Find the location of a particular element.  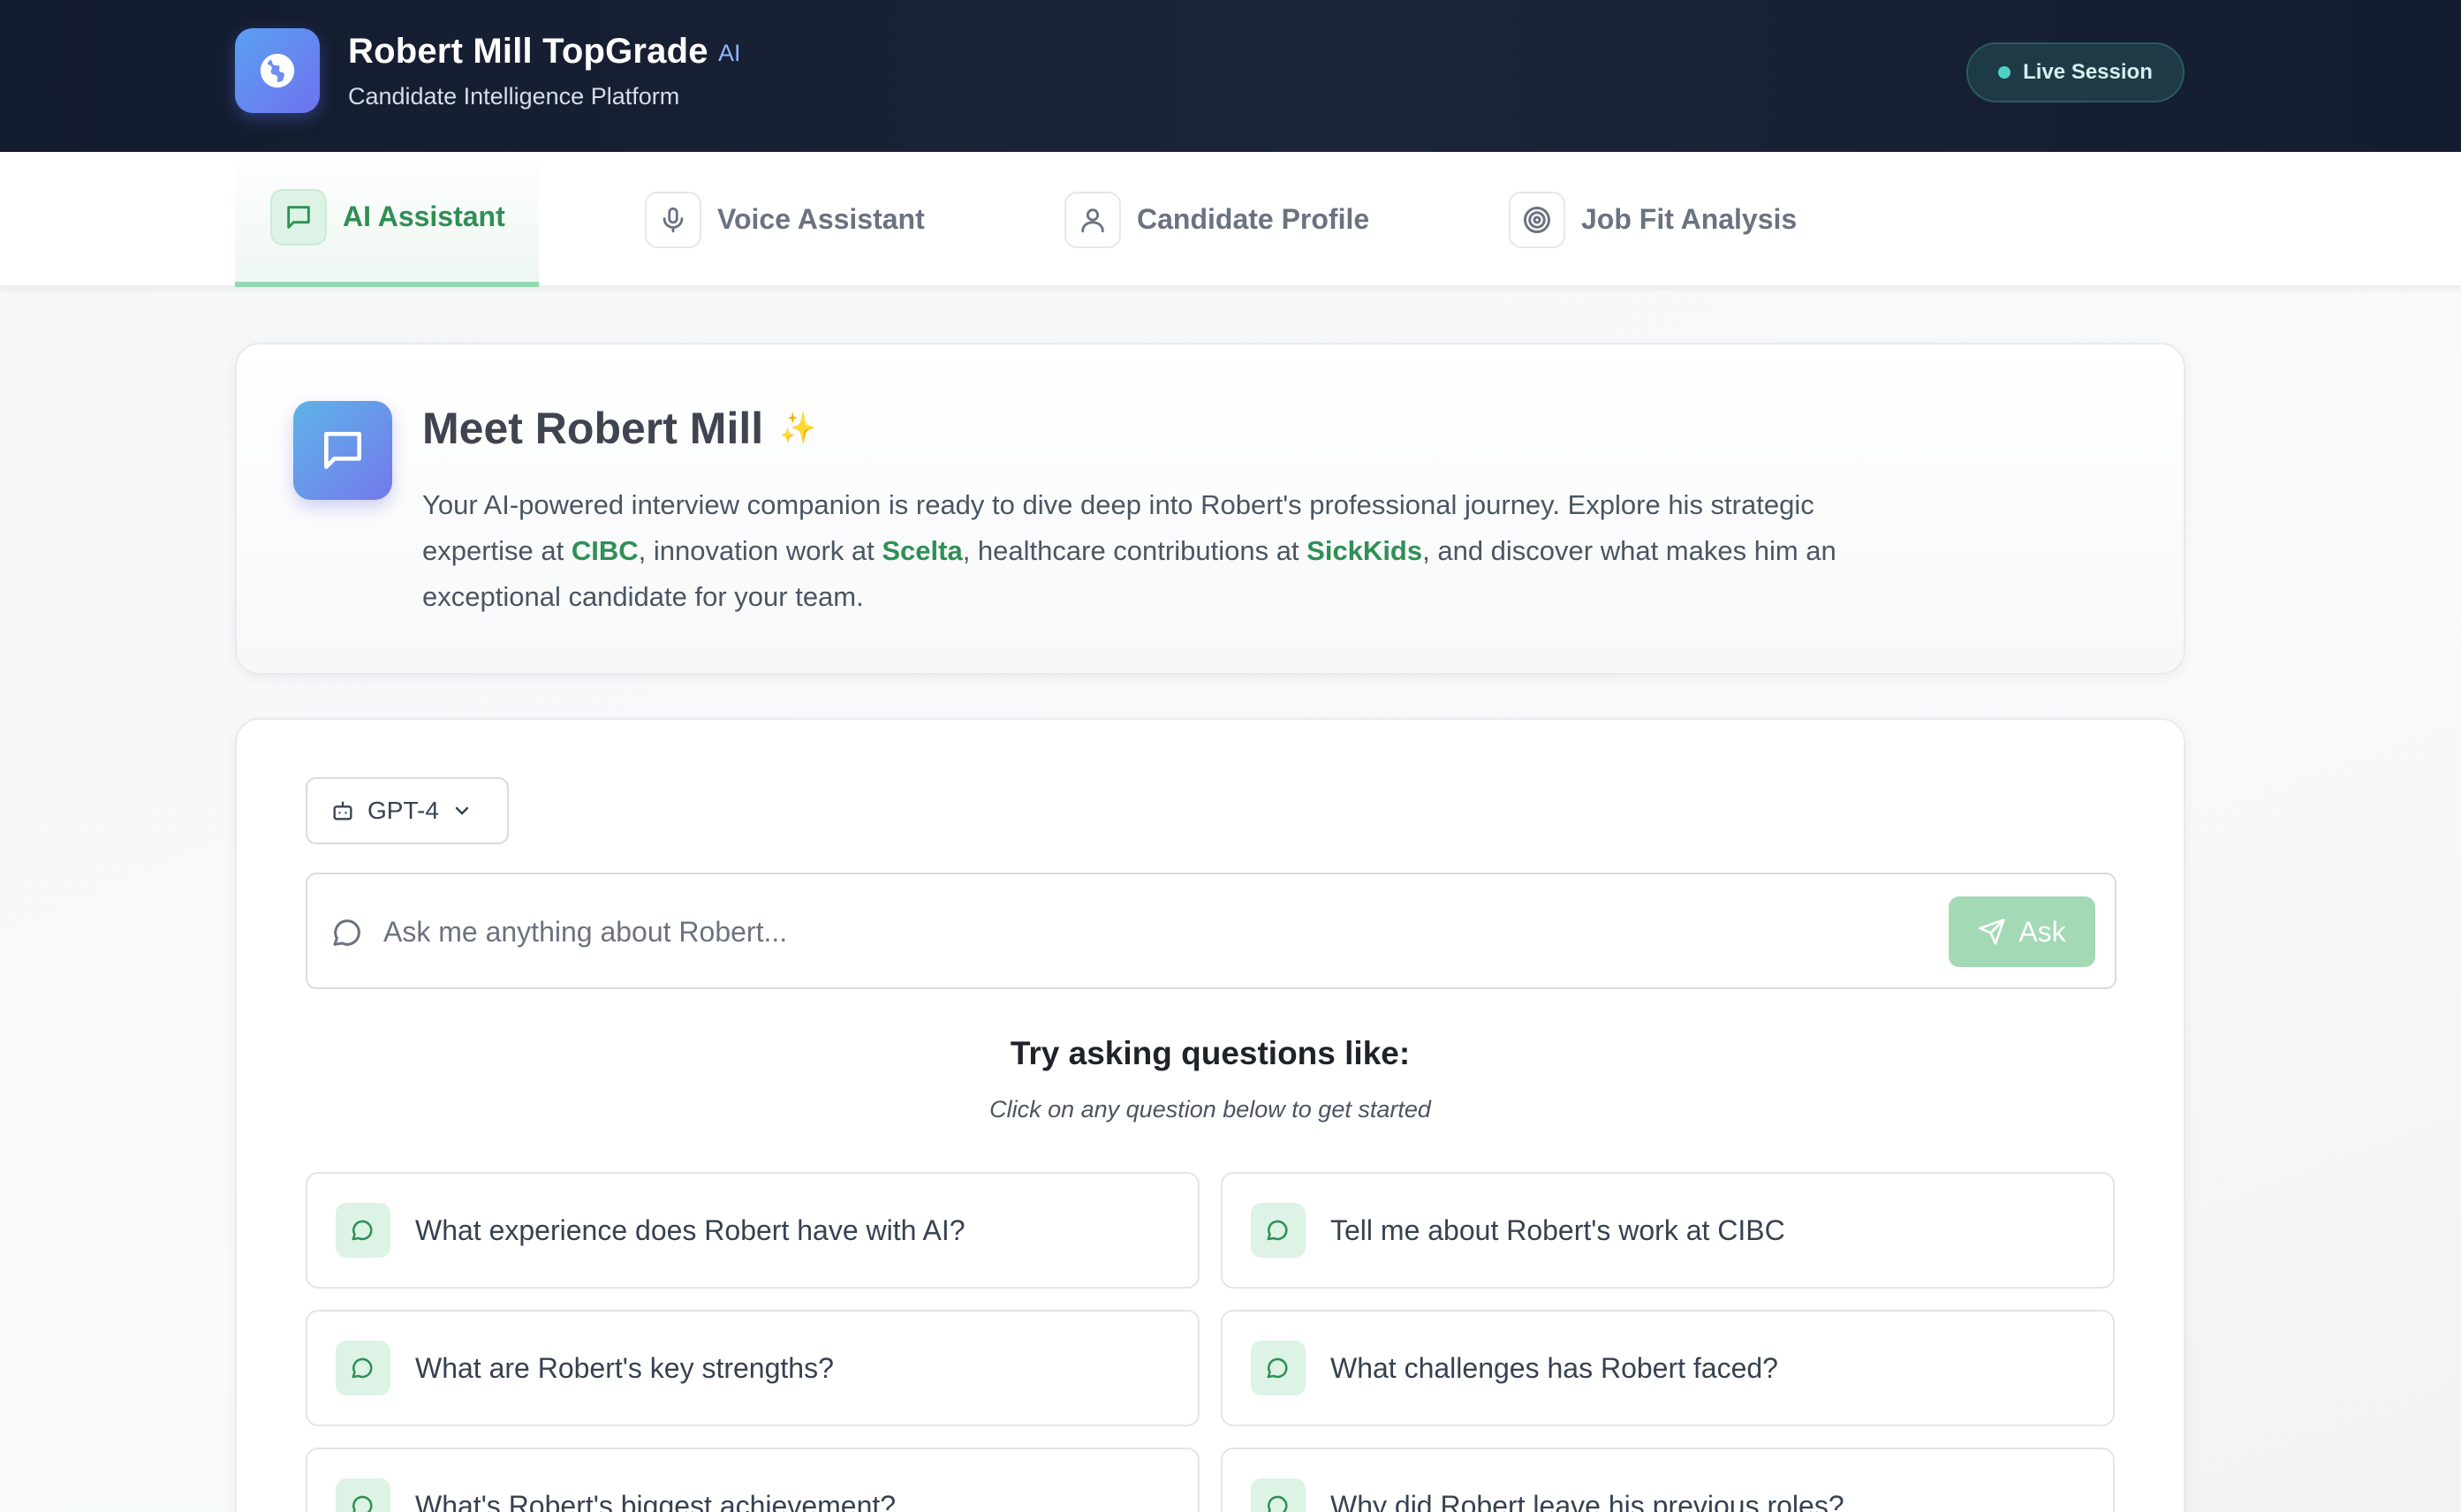

chat-bubble-icon is located at coordinates (343, 450).